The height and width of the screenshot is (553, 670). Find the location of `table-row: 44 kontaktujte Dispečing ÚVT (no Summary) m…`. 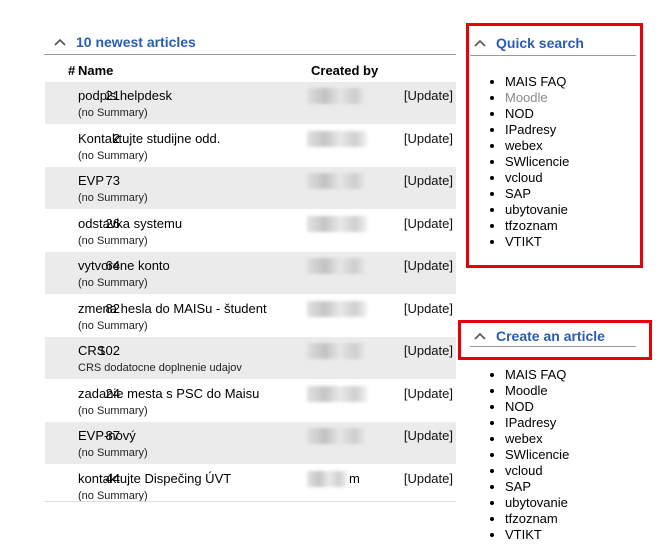

table-row: 44 kontaktujte Dispečing ÚVT (no Summary) m… is located at coordinates (250, 485).